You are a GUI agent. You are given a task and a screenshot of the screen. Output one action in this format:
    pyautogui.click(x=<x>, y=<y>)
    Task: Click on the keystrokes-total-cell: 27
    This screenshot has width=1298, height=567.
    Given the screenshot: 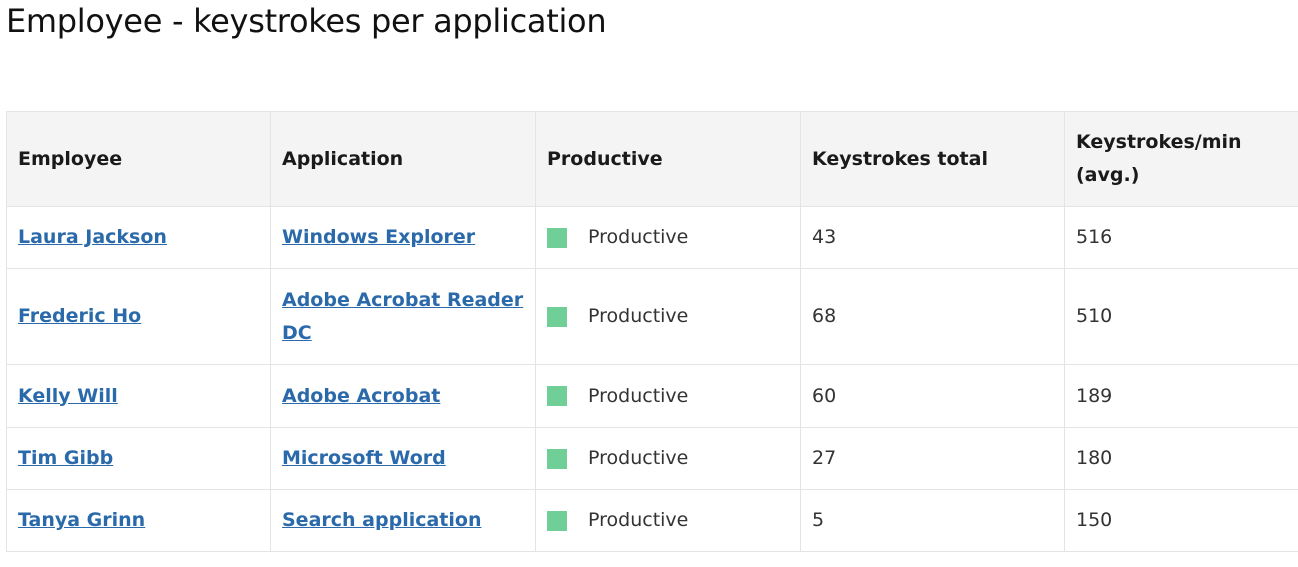 What is the action you would take?
    pyautogui.click(x=932, y=458)
    